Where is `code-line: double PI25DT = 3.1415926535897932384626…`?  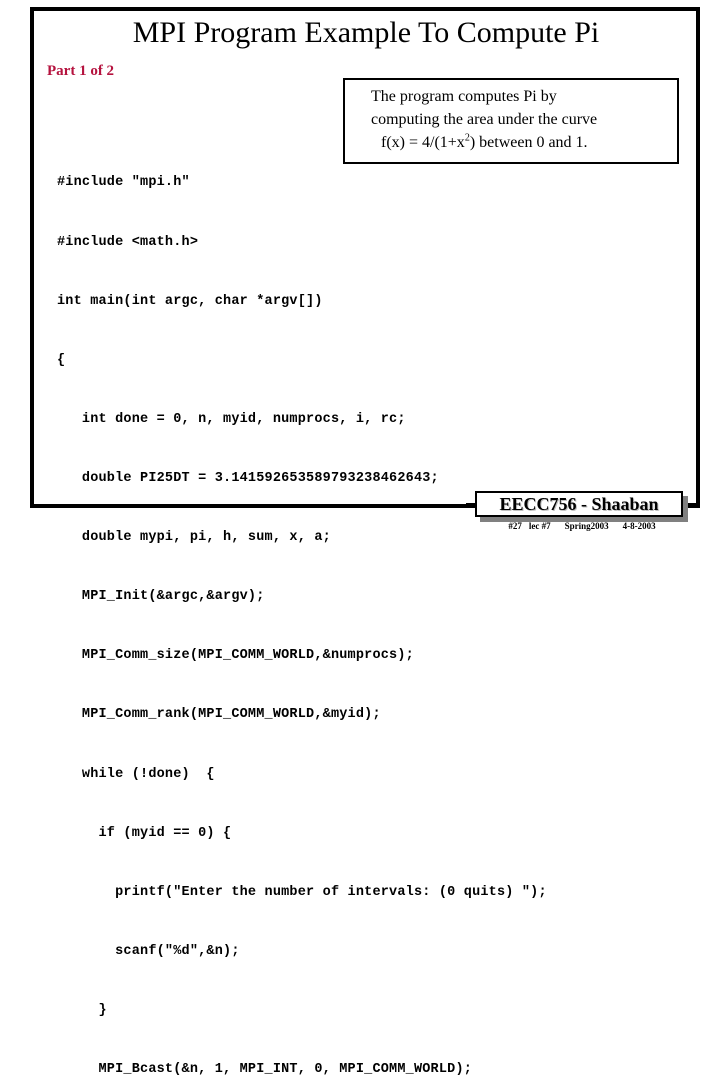 code-line: double PI25DT = 3.1415926535897932384626… is located at coordinates (248, 478).